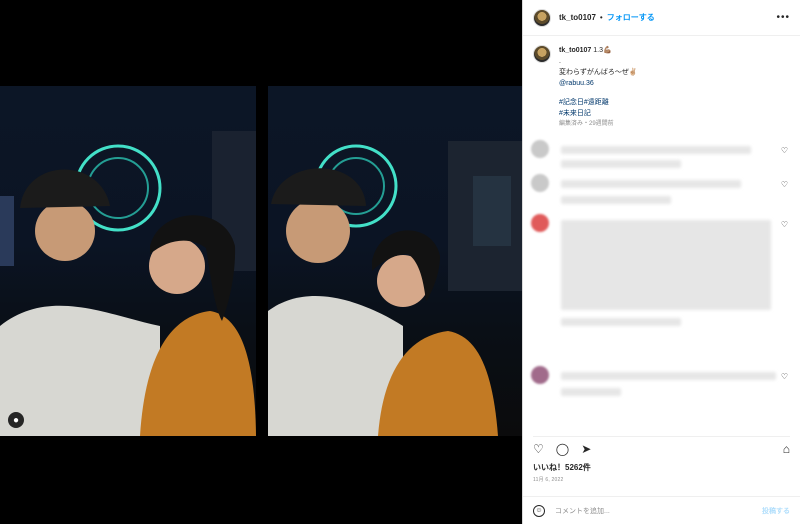 The height and width of the screenshot is (524, 800). What do you see at coordinates (602, 50) in the screenshot?
I see `caption-text-line1: 1.3💪🏽` at bounding box center [602, 50].